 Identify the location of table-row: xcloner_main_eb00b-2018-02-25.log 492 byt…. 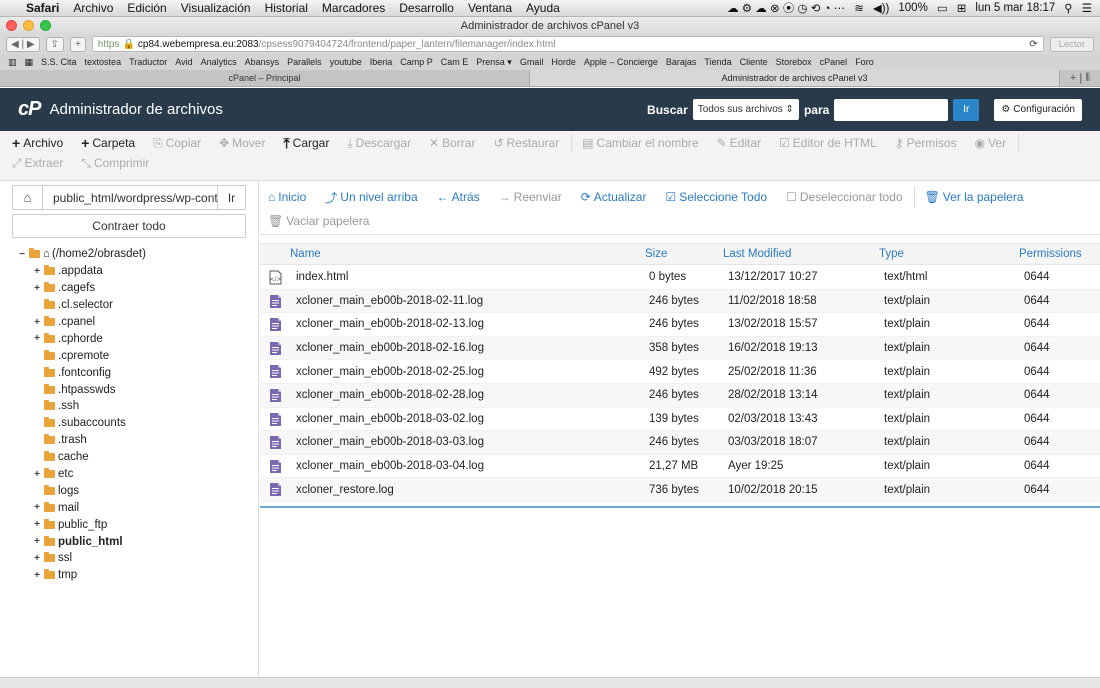
(680, 372).